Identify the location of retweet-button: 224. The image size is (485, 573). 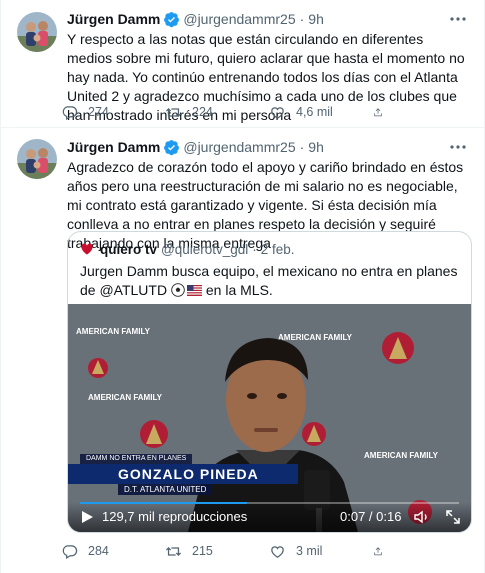
(217, 112).